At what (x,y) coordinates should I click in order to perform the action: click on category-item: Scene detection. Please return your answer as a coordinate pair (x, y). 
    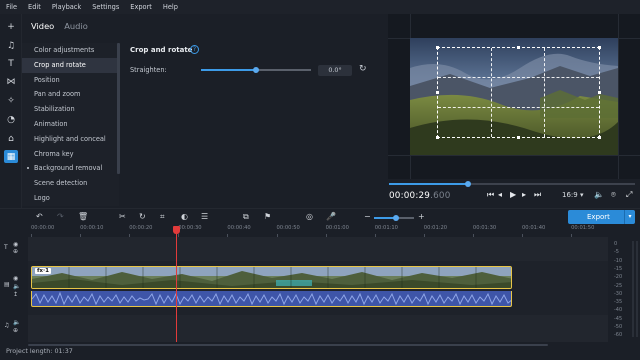
    Looking at the image, I should click on (70, 183).